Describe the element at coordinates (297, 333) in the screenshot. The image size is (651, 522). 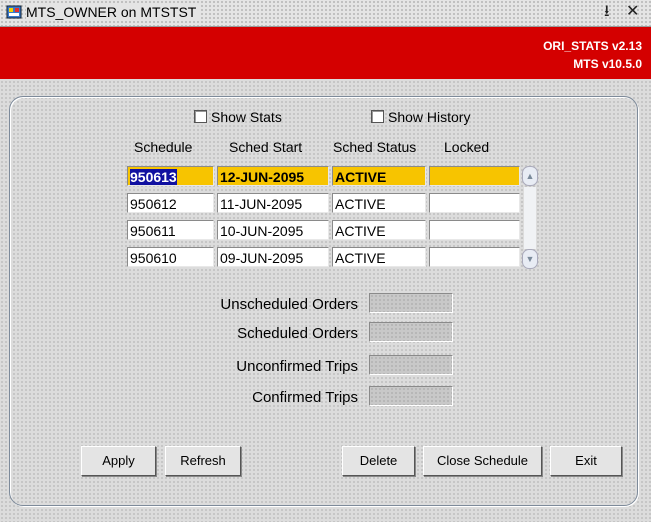
I see `scheduled-orders-label: Scheduled Orders` at that location.